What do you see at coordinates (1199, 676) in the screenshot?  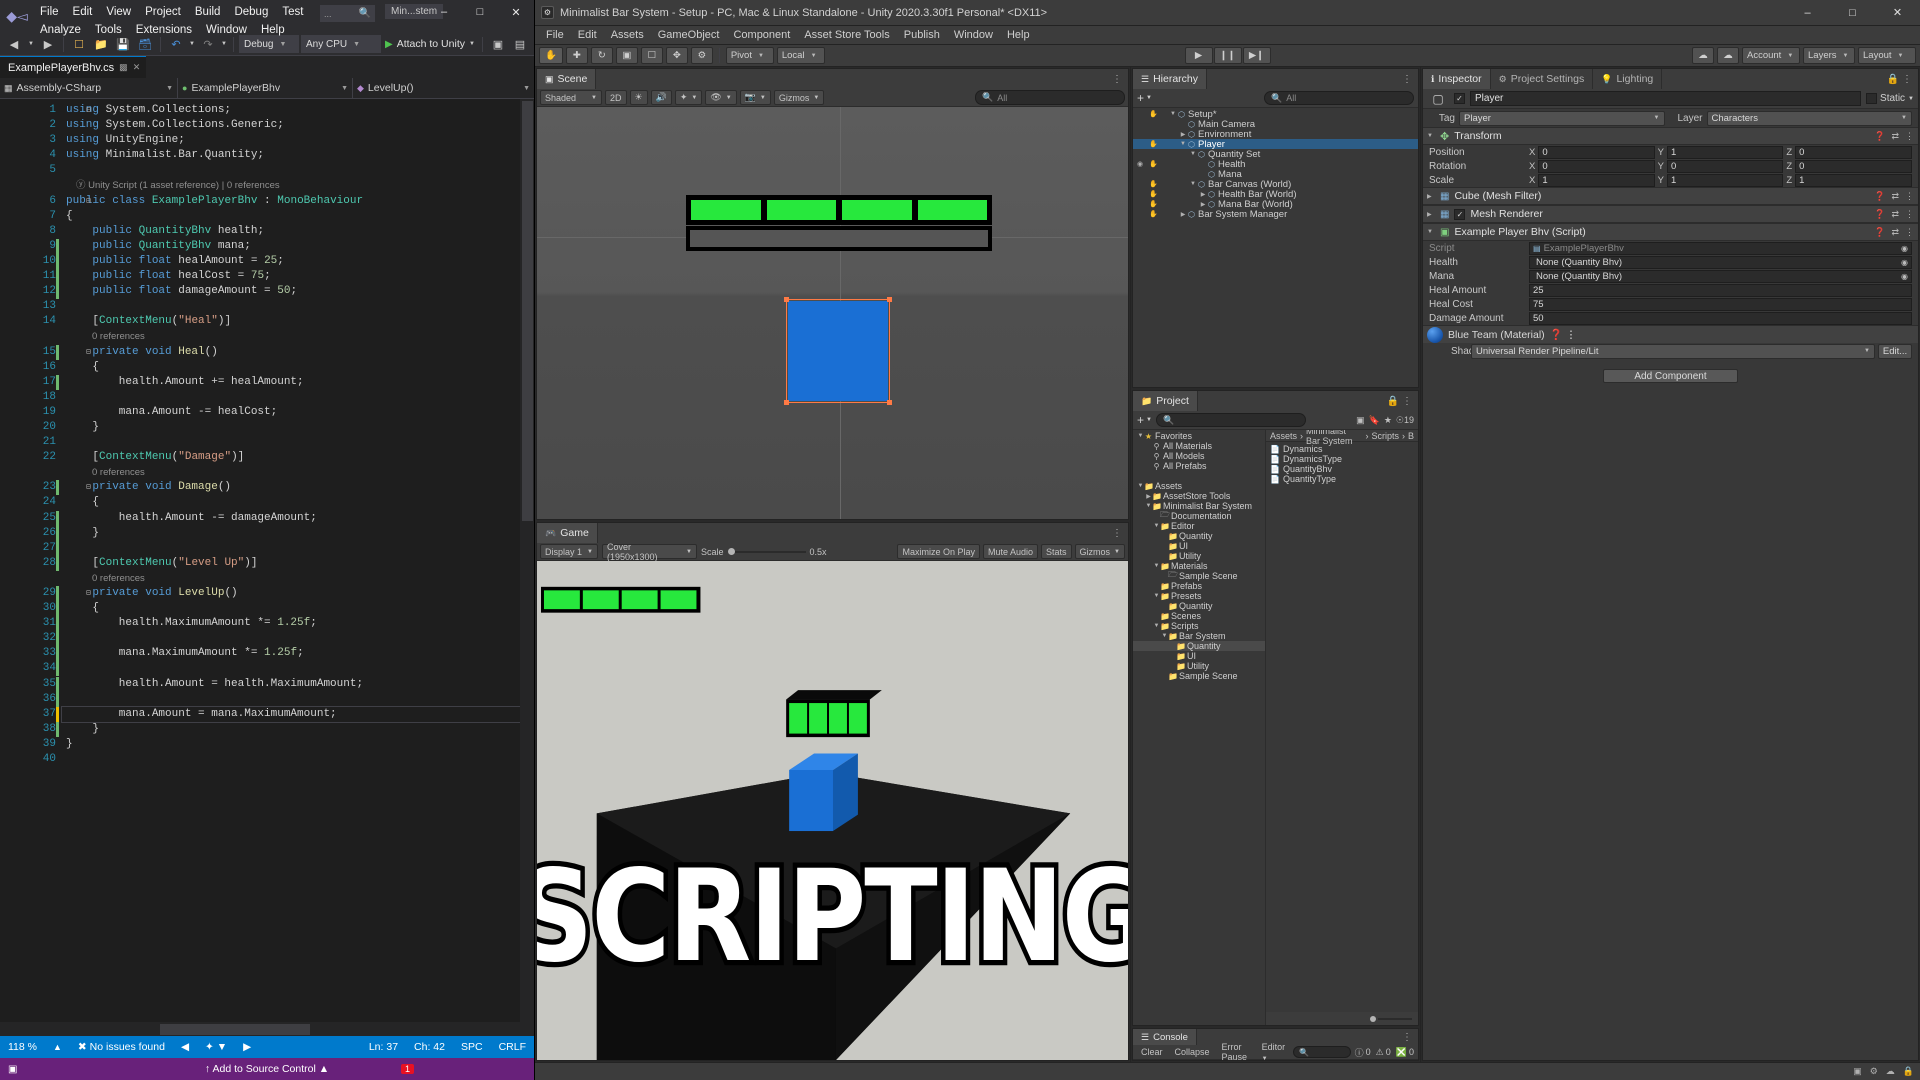 I see `project-folder-sample-scene: 📁 Sample Scene` at bounding box center [1199, 676].